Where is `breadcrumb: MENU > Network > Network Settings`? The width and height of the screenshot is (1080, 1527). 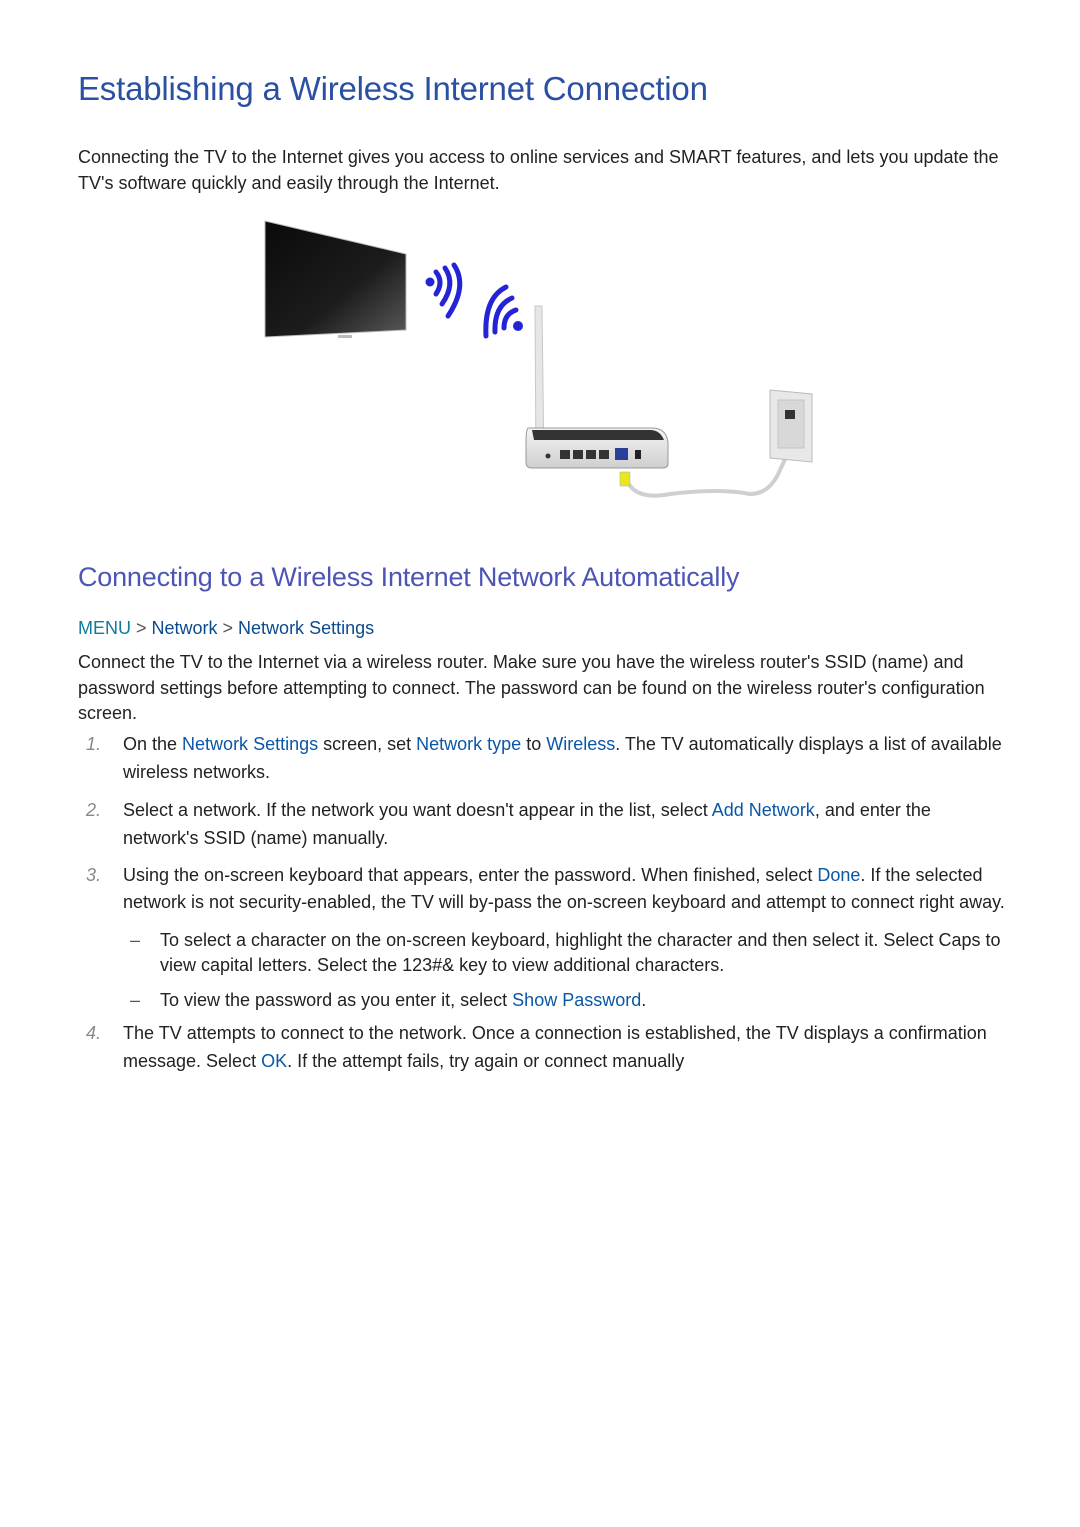 breadcrumb: MENU > Network > Network Settings is located at coordinates (226, 628).